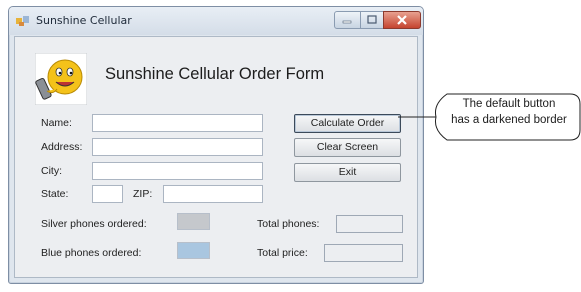  I want to click on callout-line-2: has a darkened border, so click(509, 120).